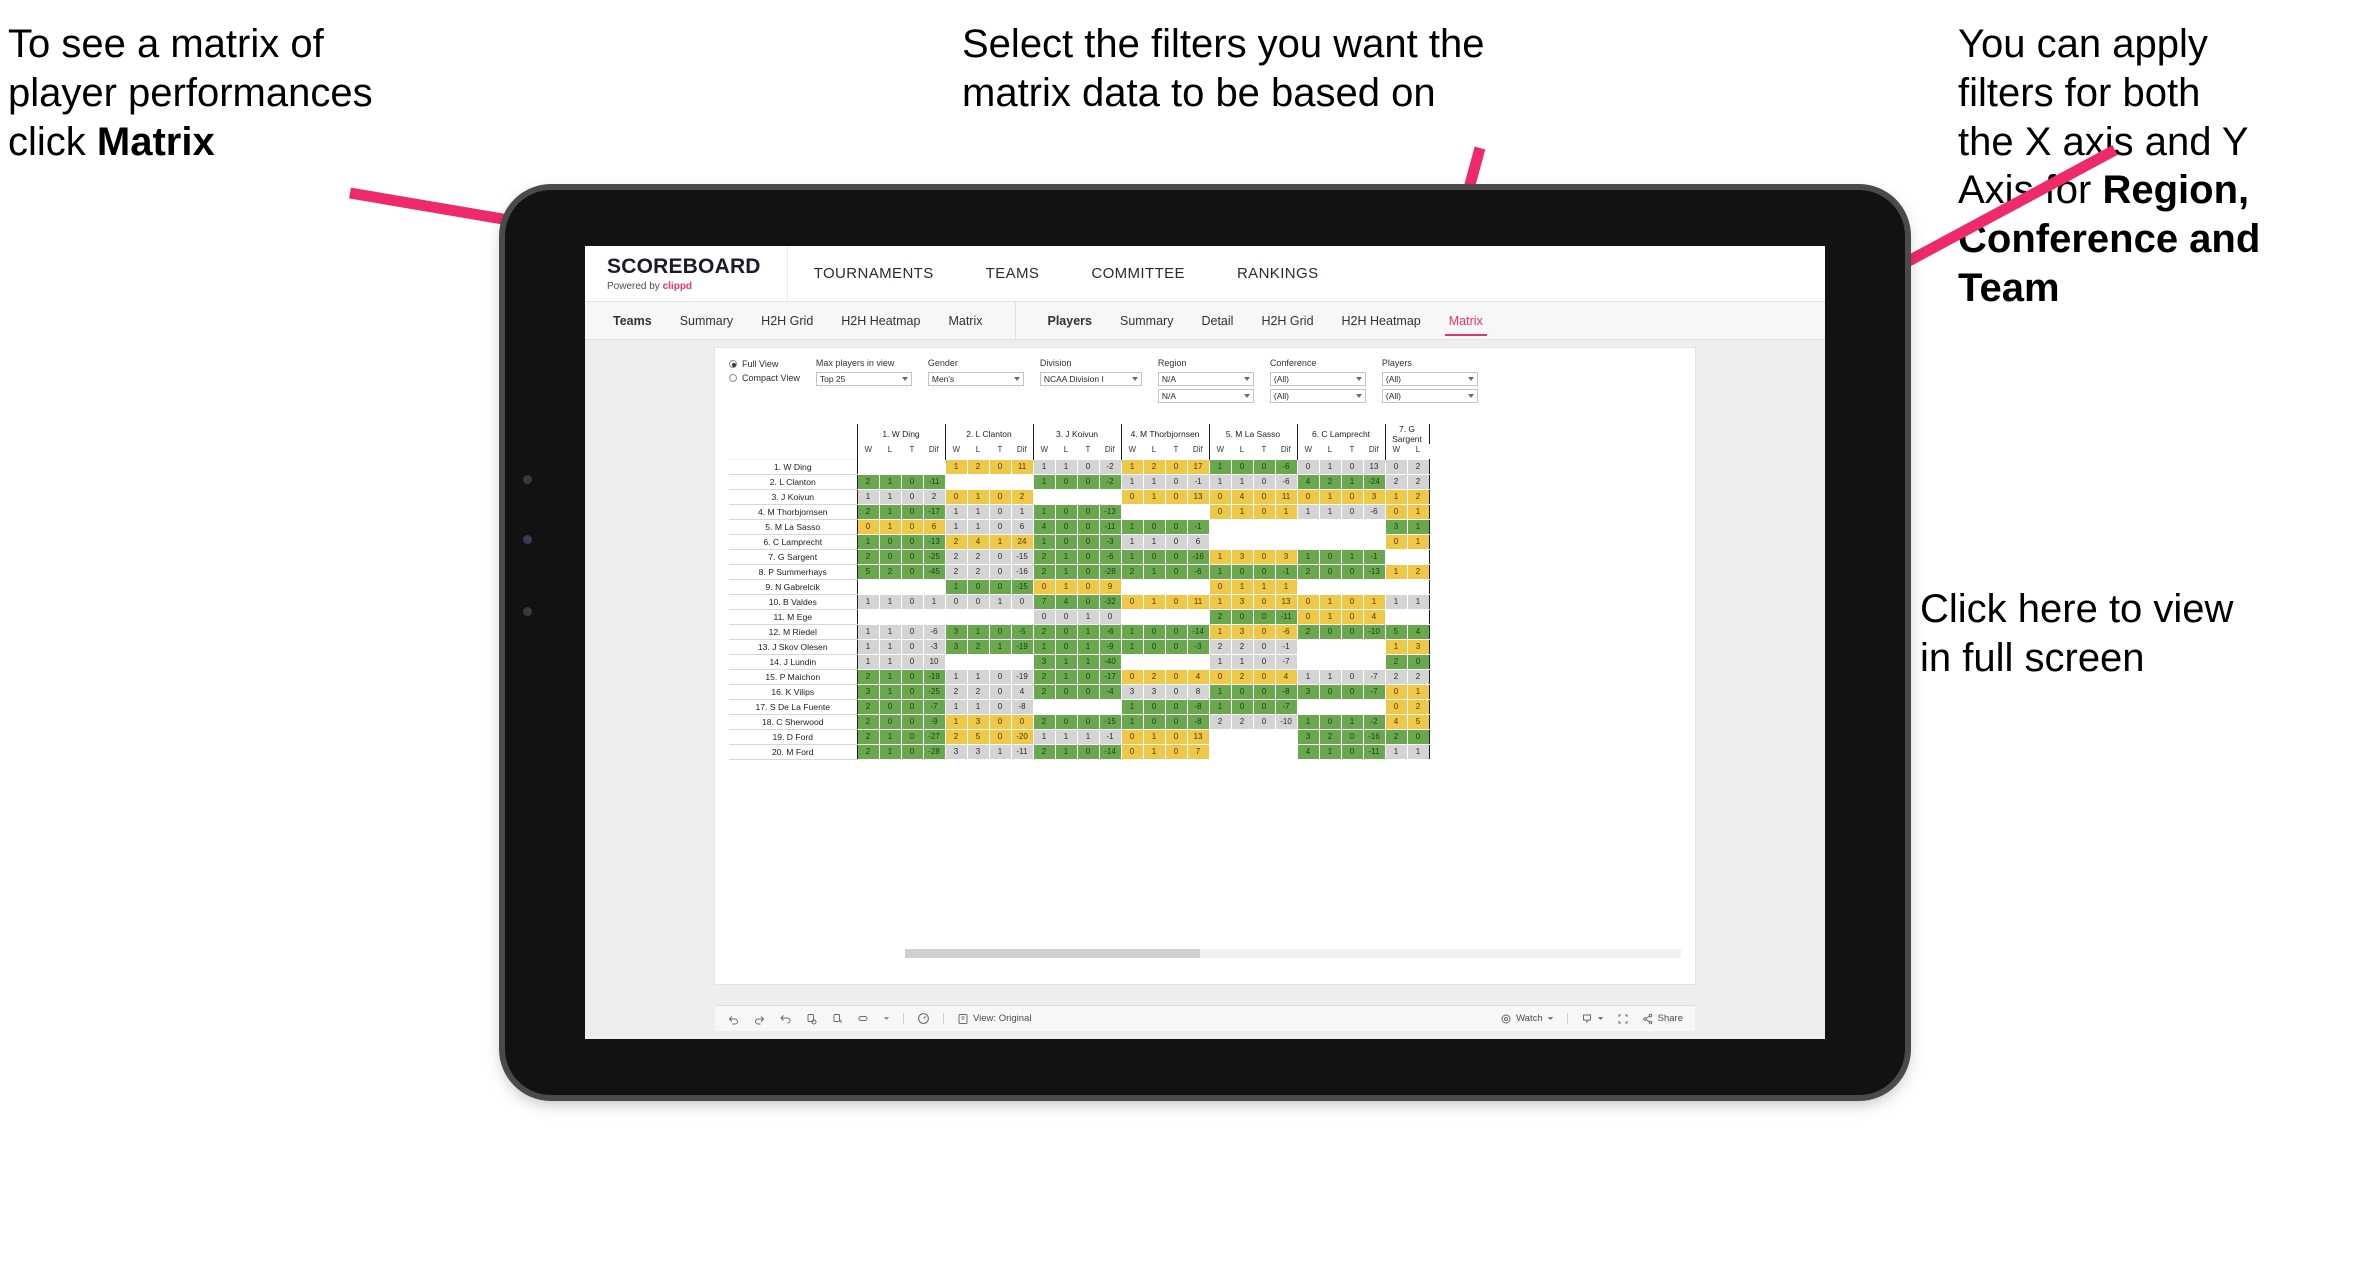 This screenshot has height=1280, width=2378. I want to click on matrix-cell: 11, so click(1286, 496).